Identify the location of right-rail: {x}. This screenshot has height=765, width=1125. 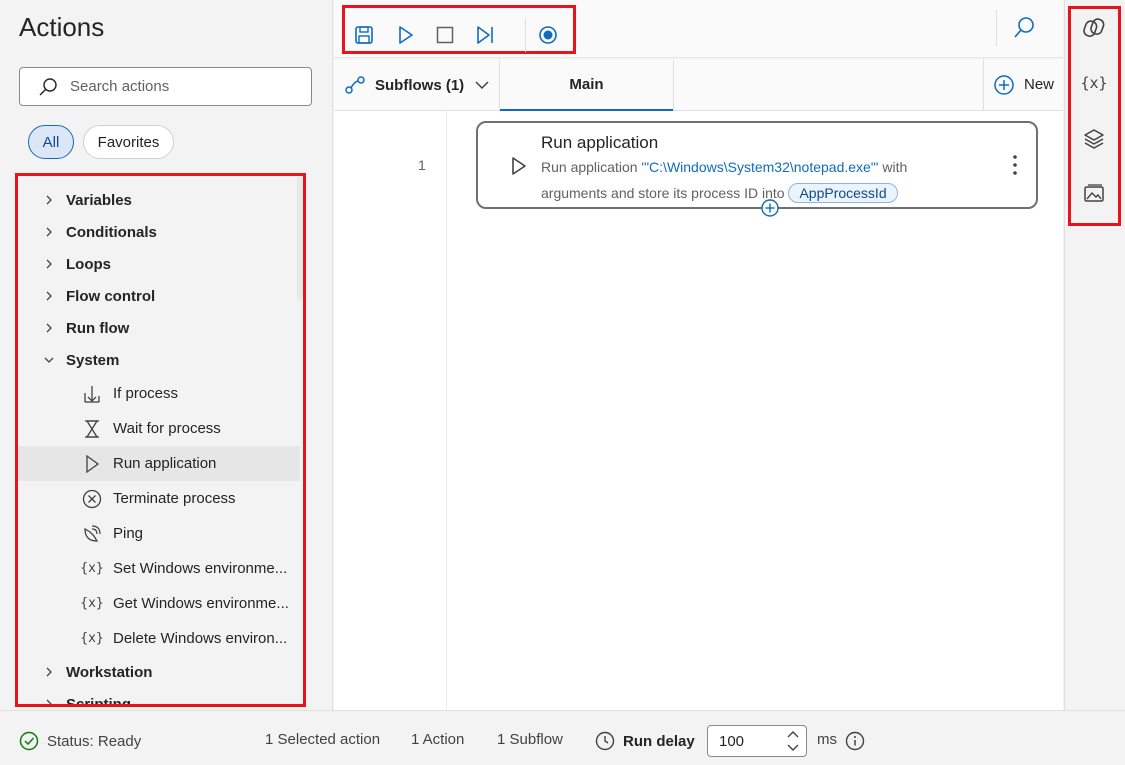
(1094, 355).